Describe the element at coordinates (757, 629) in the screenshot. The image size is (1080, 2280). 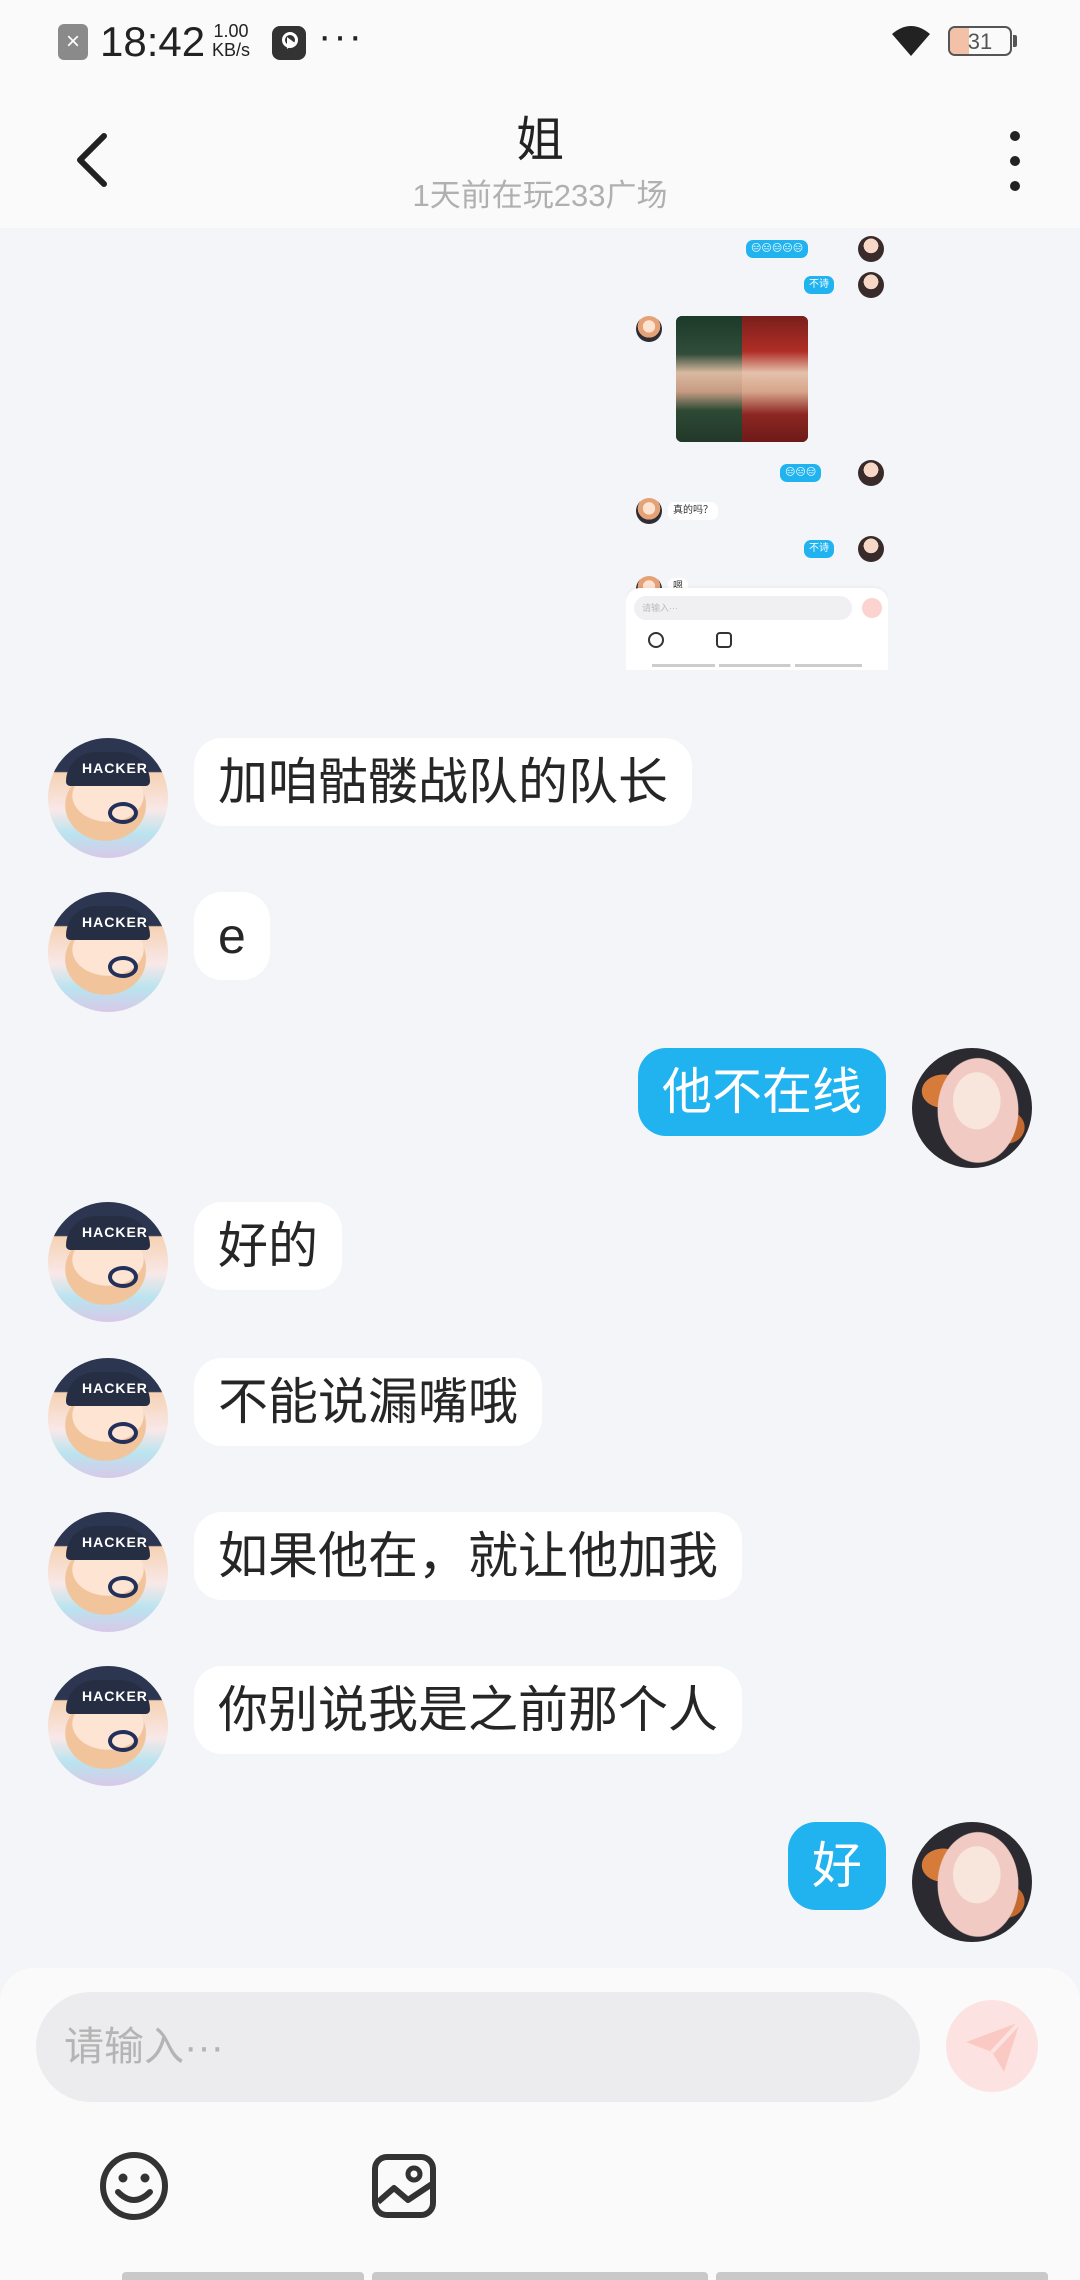
I see `mini-input-bar: 请输入···` at that location.